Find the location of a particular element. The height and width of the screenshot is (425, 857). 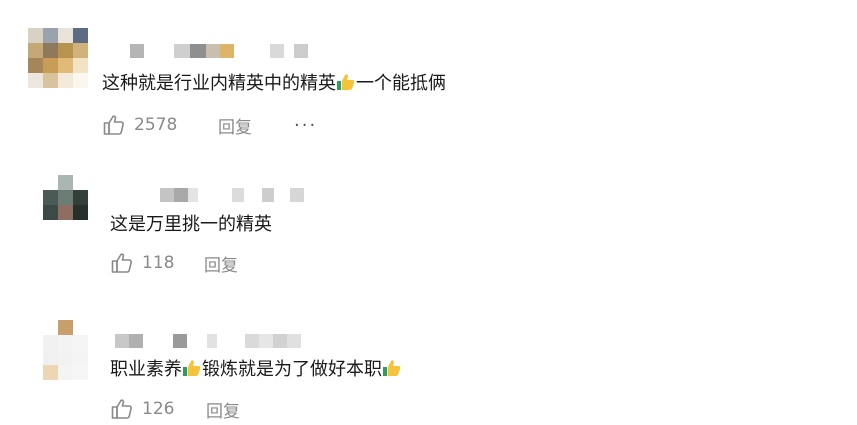

comment-actions: 118 回复 is located at coordinates (210, 263).